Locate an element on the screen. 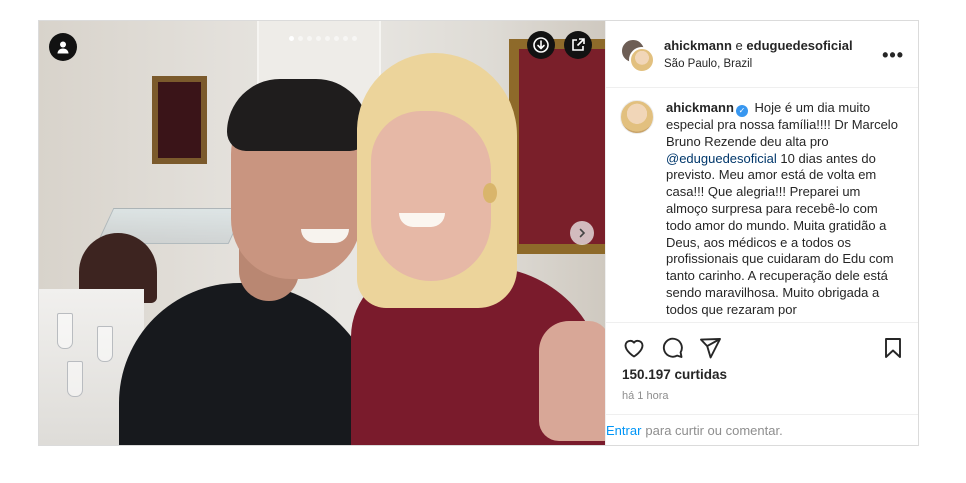 Image resolution: width=966 pixels, height=483 pixels. comment-icon is located at coordinates (672, 348).